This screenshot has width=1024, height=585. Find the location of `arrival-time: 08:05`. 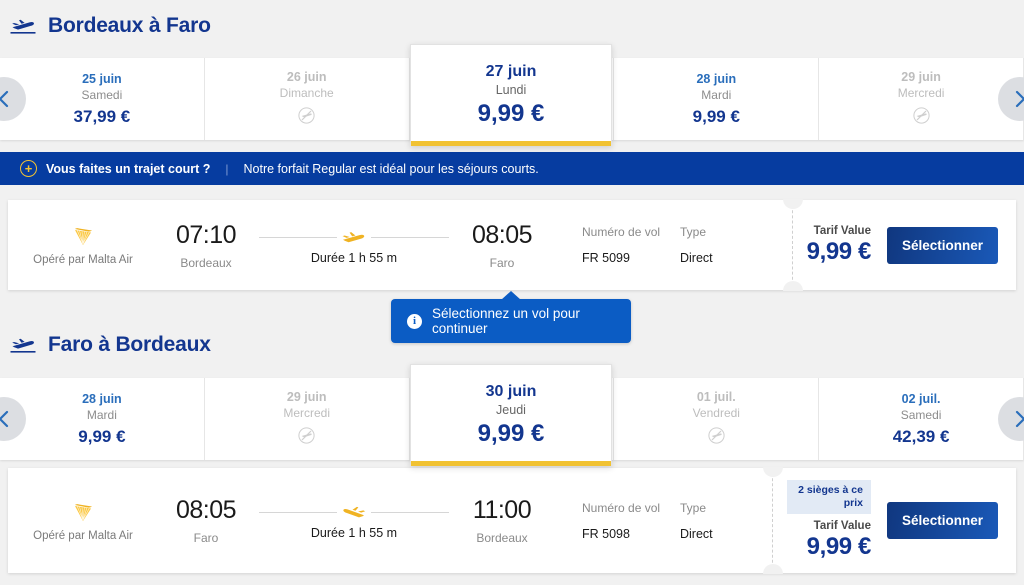

arrival-time: 08:05 is located at coordinates (502, 234).